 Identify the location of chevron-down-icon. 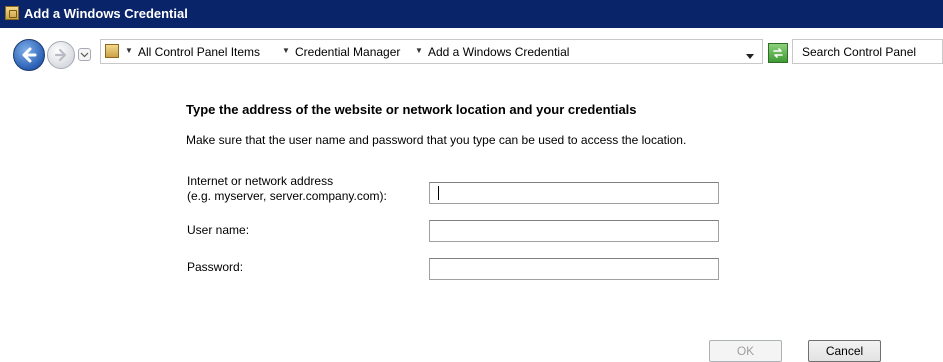
(84, 55).